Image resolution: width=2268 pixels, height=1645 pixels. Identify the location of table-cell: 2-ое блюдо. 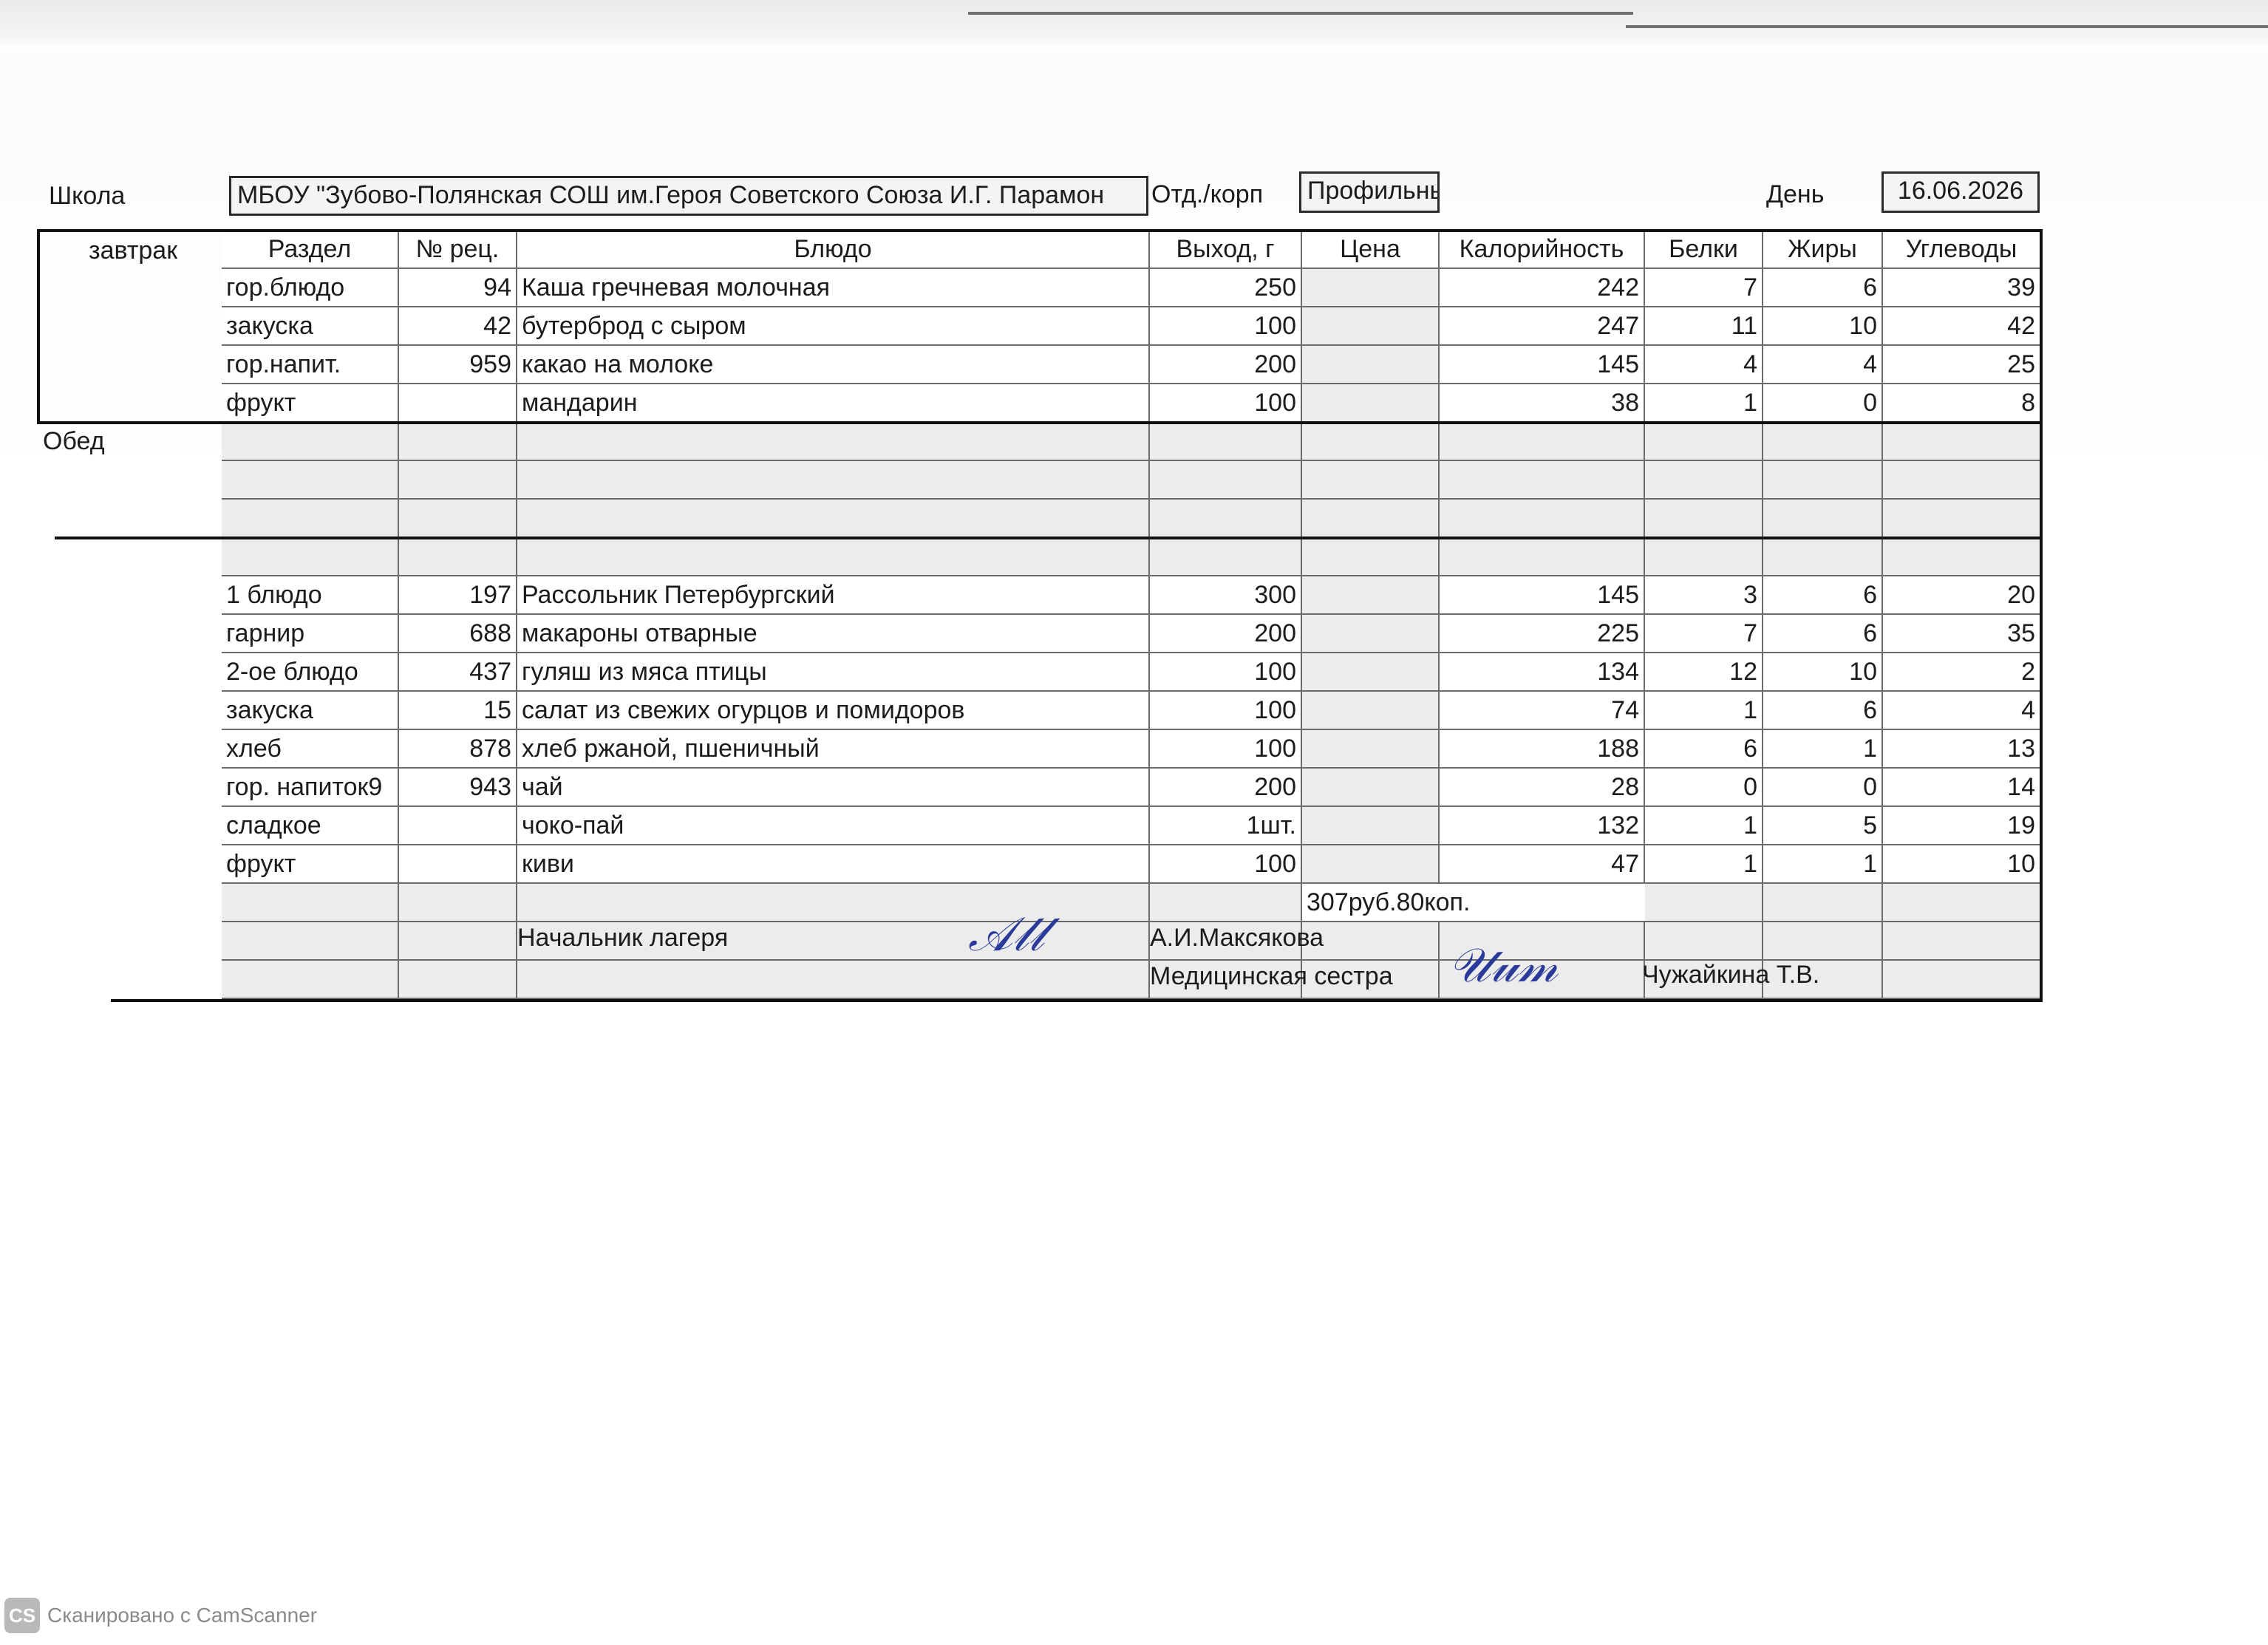
(311, 672).